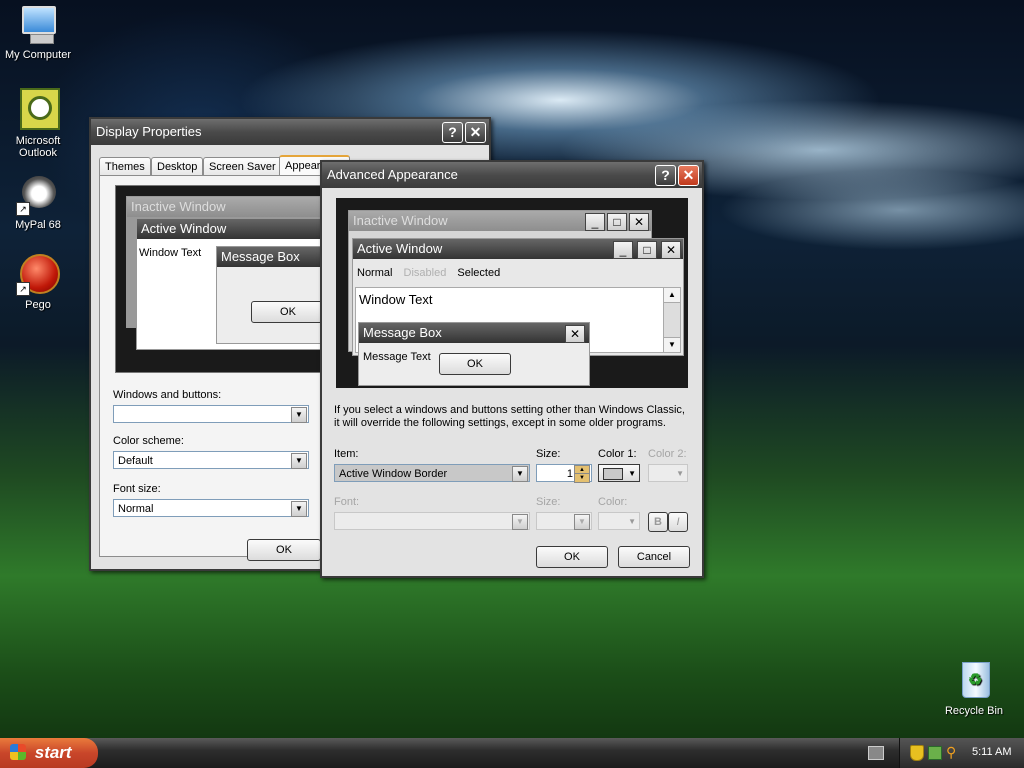 The image size is (1024, 768). Describe the element at coordinates (18, 752) in the screenshot. I see `windows-logo-icon` at that location.